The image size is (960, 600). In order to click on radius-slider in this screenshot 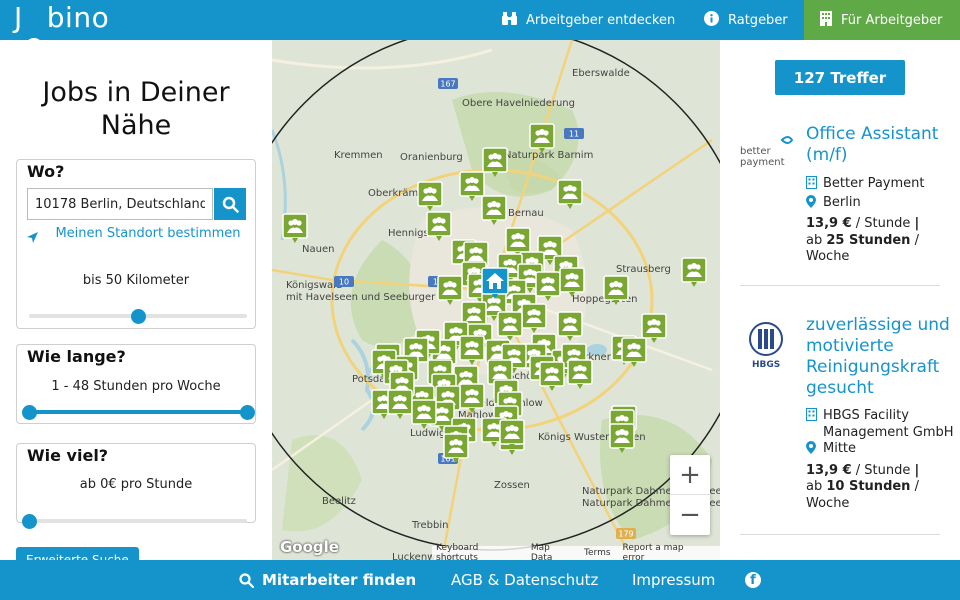, I will do `click(138, 316)`.